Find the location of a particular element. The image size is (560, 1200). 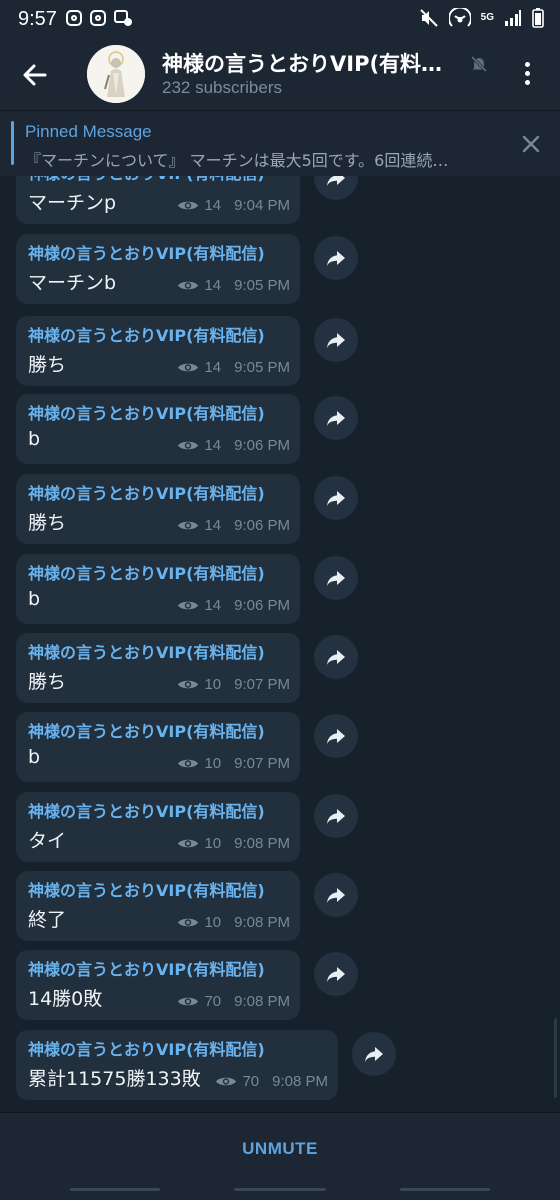

system-nav-bar is located at coordinates (280, 1192).